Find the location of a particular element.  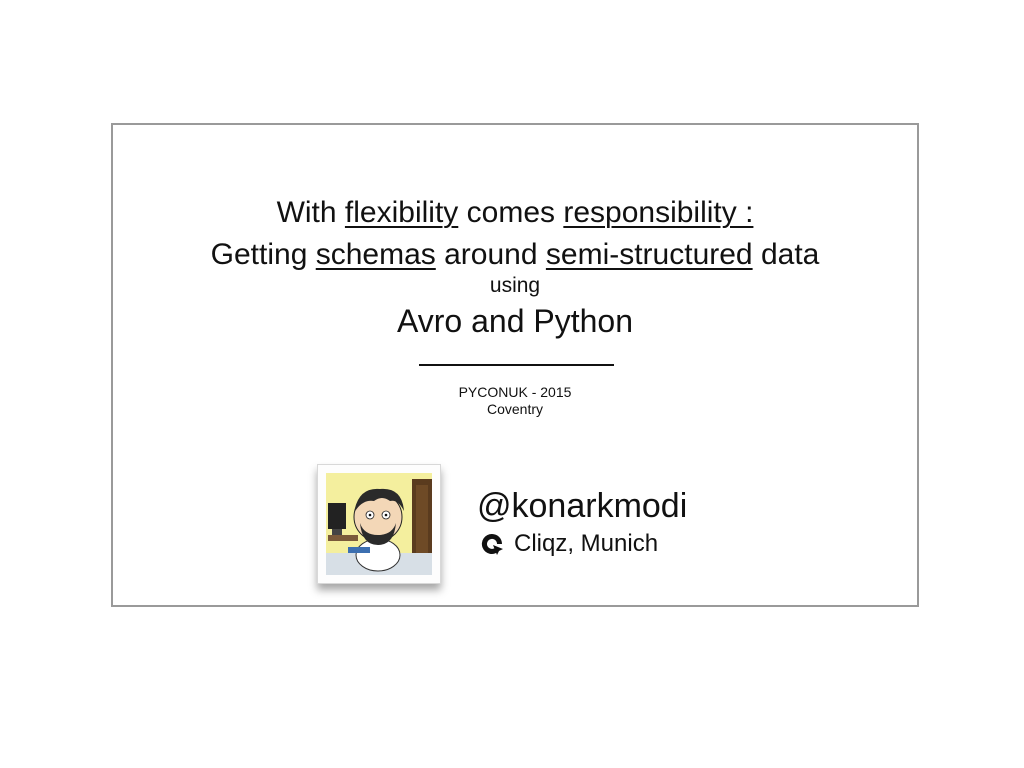

title-word: around is located at coordinates (491, 254).